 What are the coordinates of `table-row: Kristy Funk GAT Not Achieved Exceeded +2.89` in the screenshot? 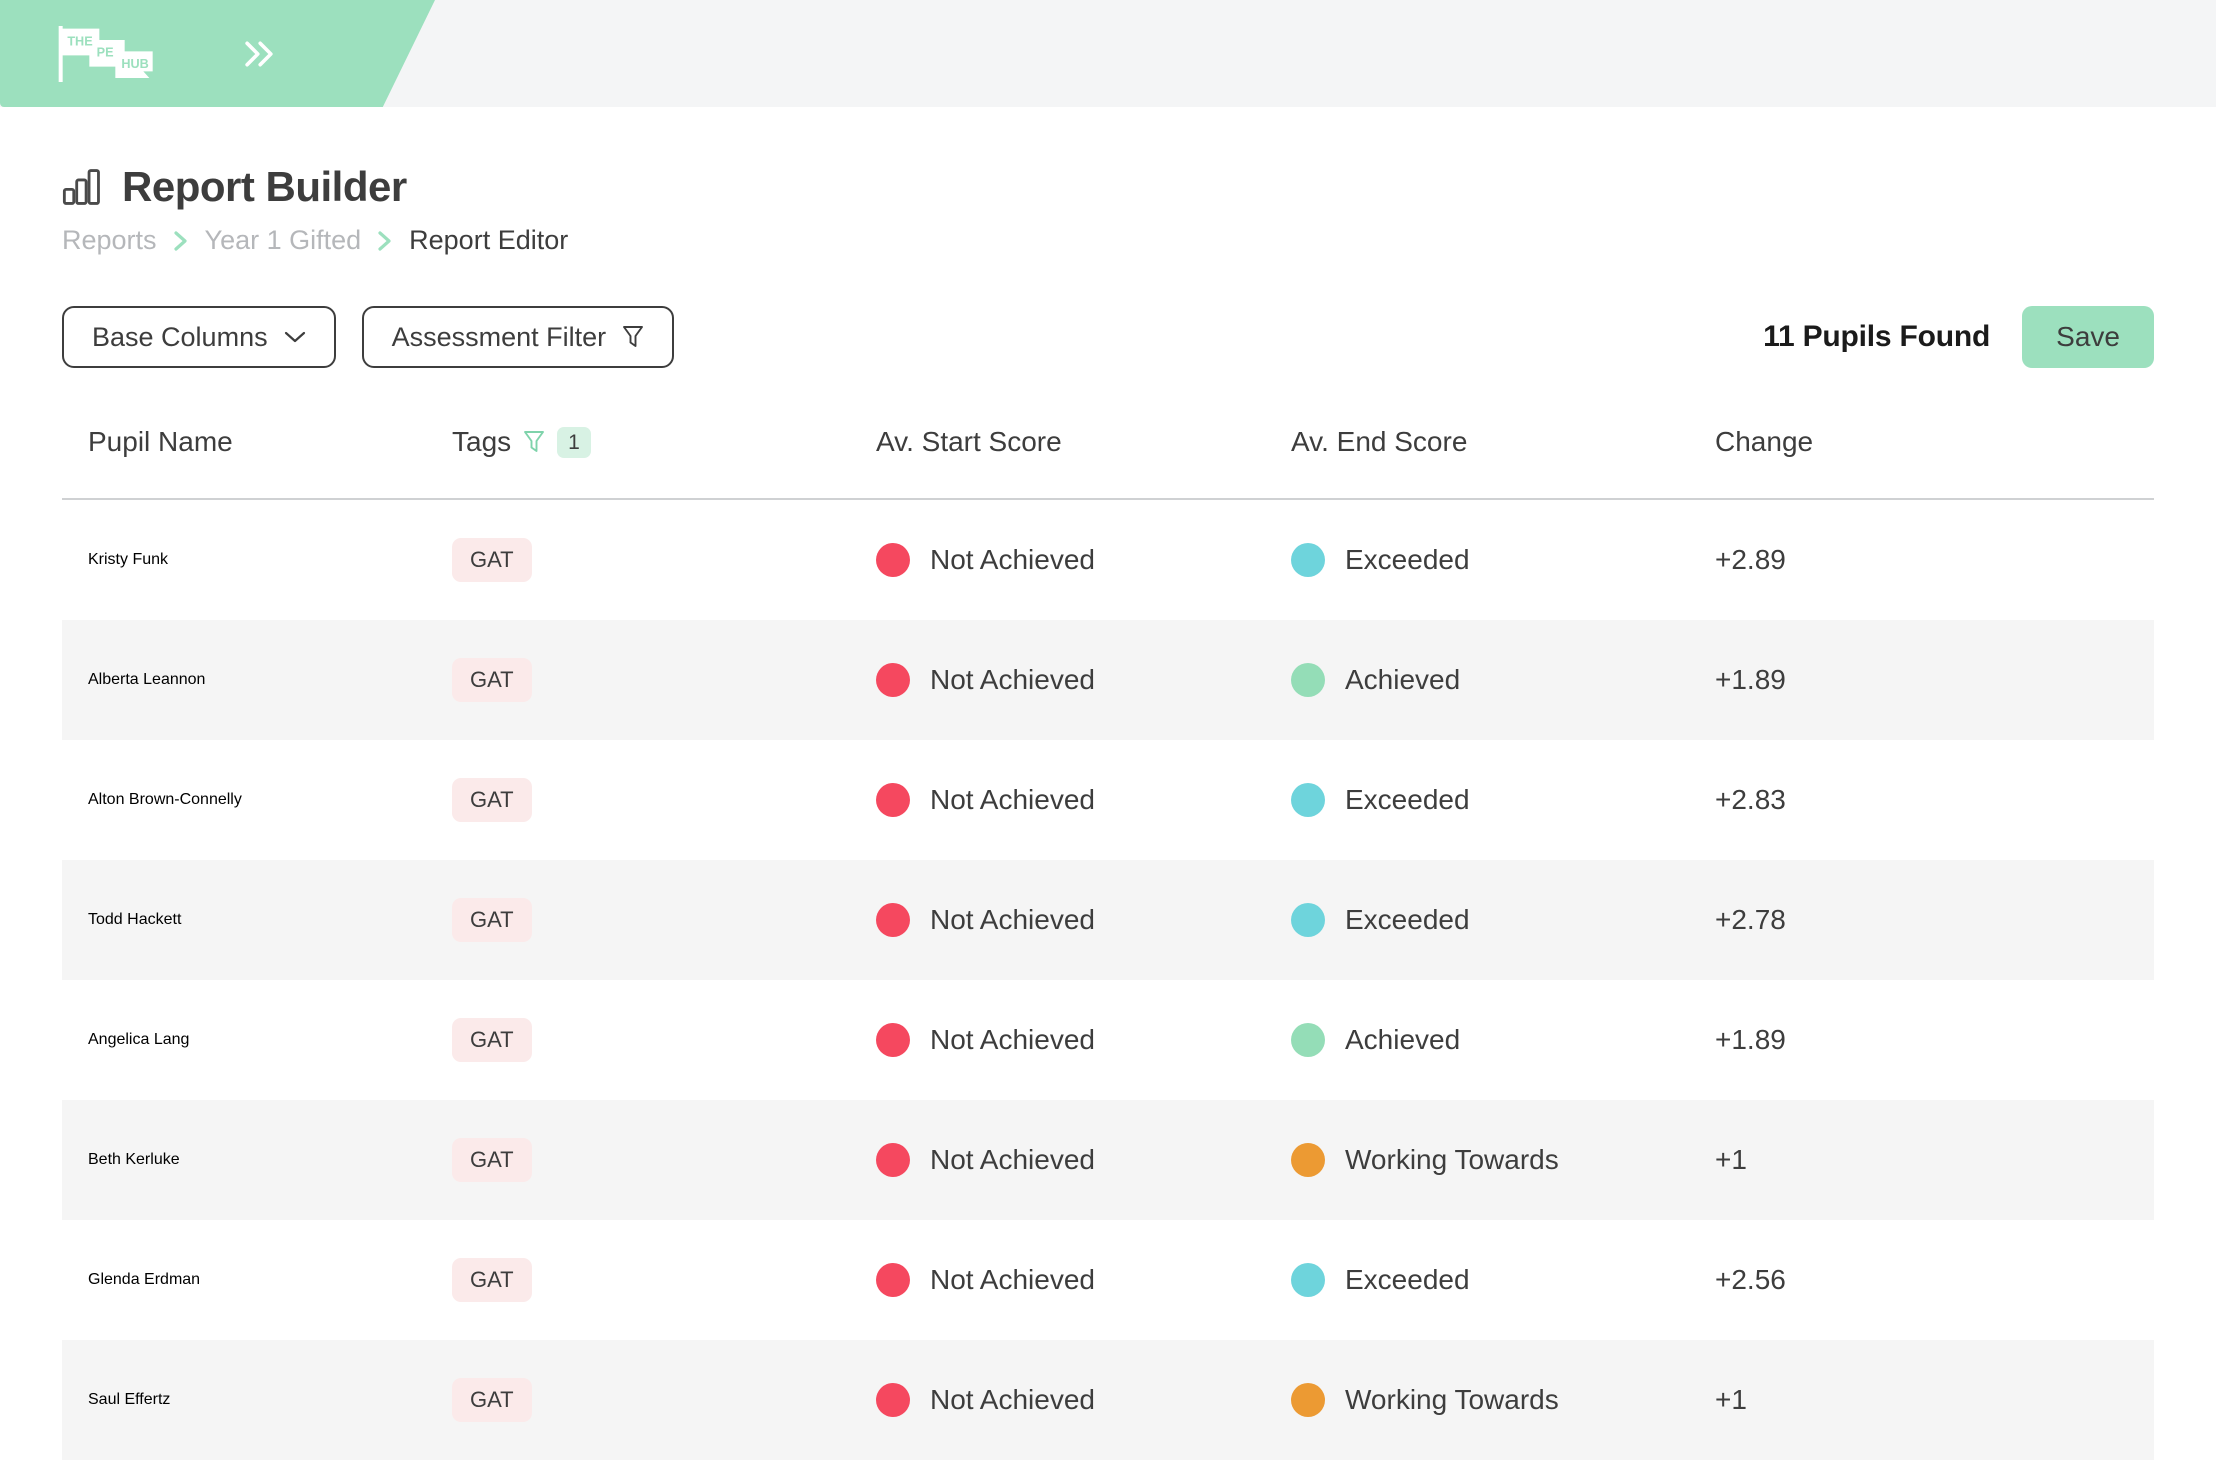 It's located at (1108, 560).